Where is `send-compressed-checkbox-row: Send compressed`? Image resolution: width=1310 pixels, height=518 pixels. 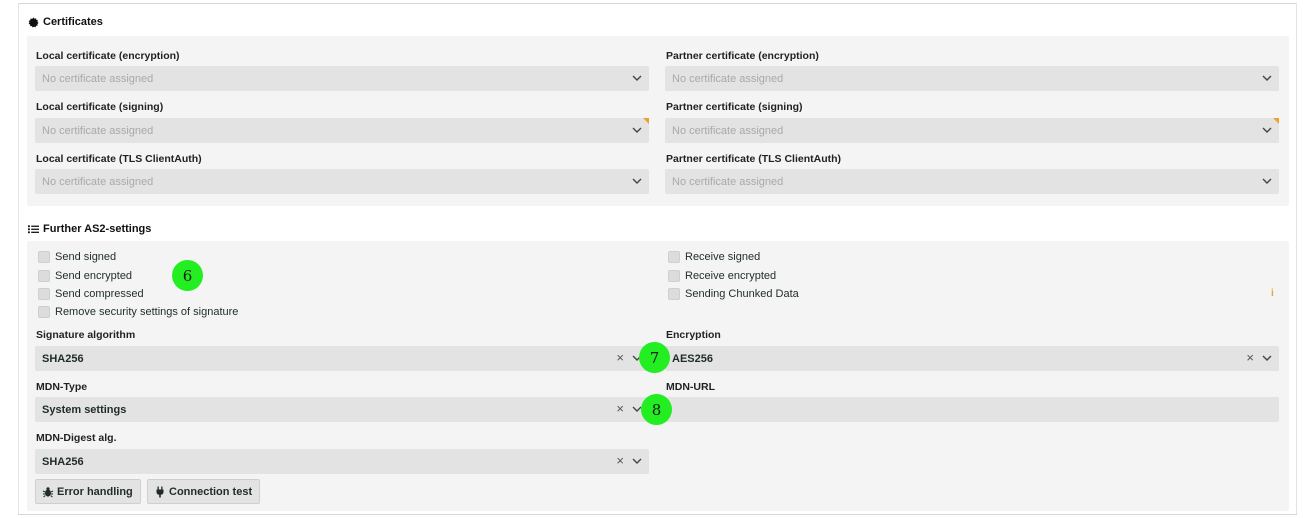 send-compressed-checkbox-row: Send compressed is located at coordinates (91, 294).